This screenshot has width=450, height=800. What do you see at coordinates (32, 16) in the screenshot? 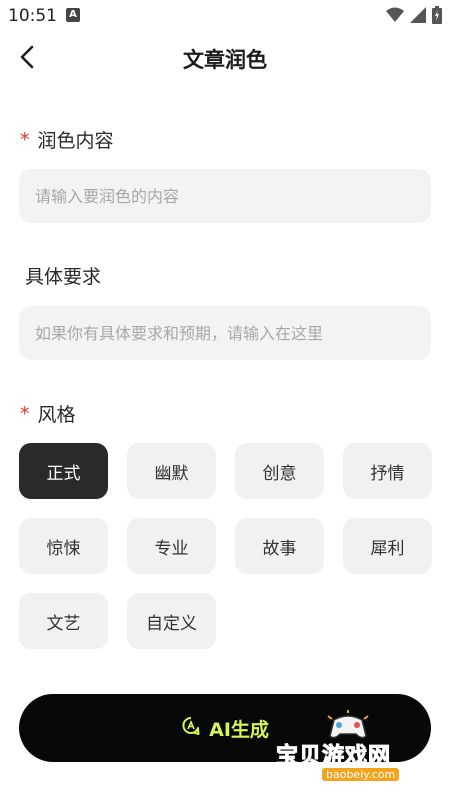
I see `status-time: 10:51` at bounding box center [32, 16].